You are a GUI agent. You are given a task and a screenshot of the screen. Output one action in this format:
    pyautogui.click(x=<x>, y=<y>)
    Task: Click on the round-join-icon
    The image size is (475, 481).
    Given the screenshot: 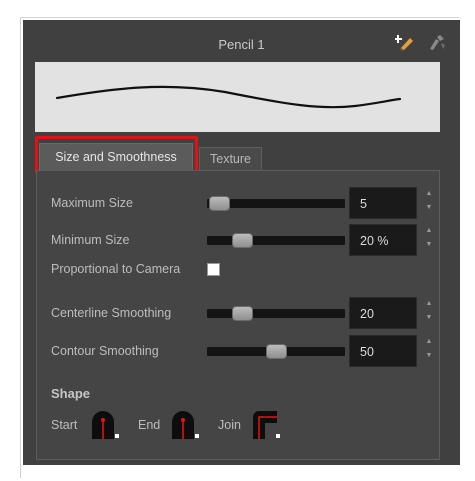 What is the action you would take?
    pyautogui.click(x=266, y=424)
    